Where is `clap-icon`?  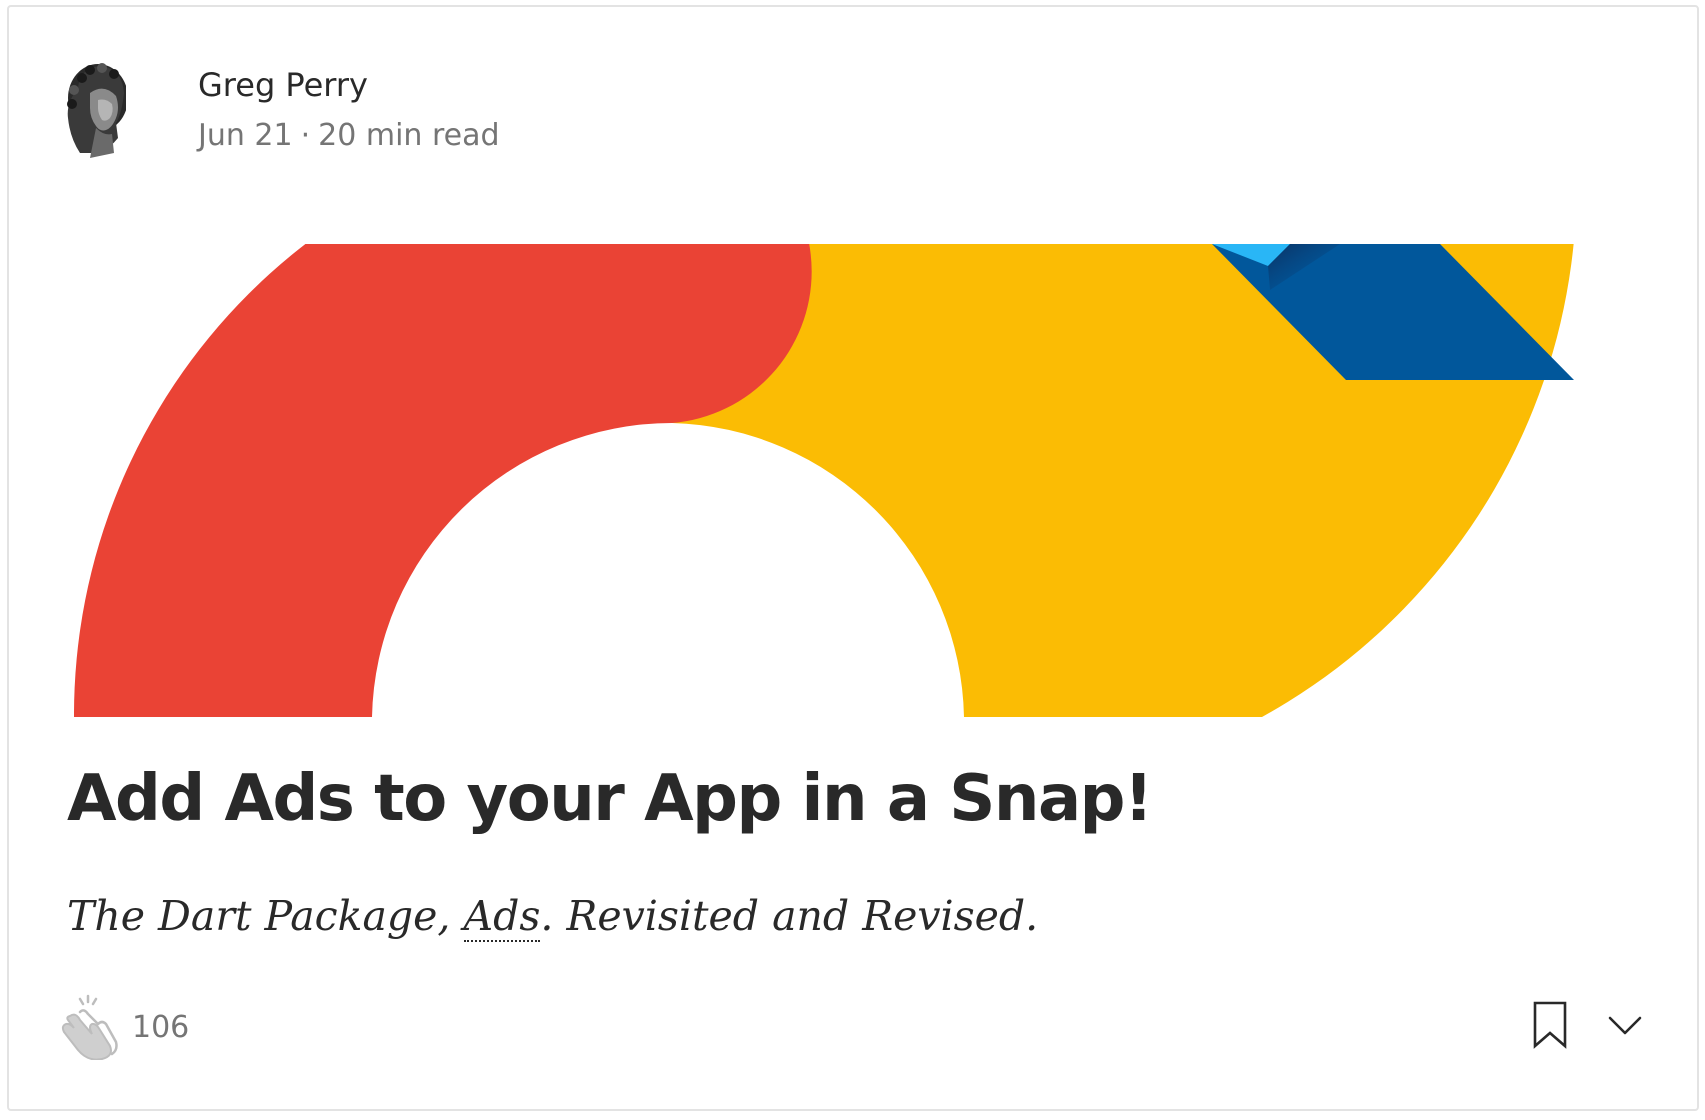 clap-icon is located at coordinates (89, 1027).